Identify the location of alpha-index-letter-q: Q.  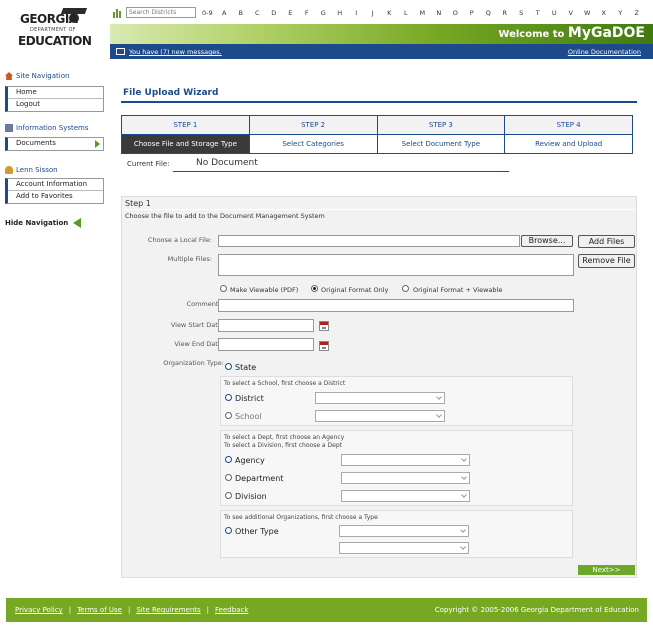
(488, 13).